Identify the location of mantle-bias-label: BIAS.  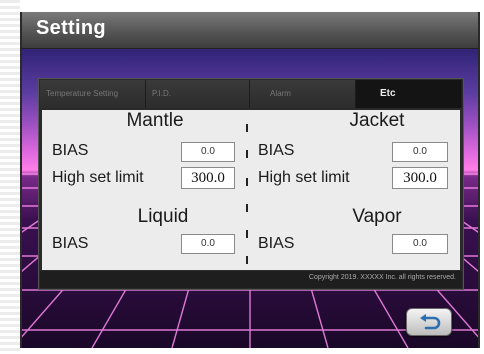
(70, 150).